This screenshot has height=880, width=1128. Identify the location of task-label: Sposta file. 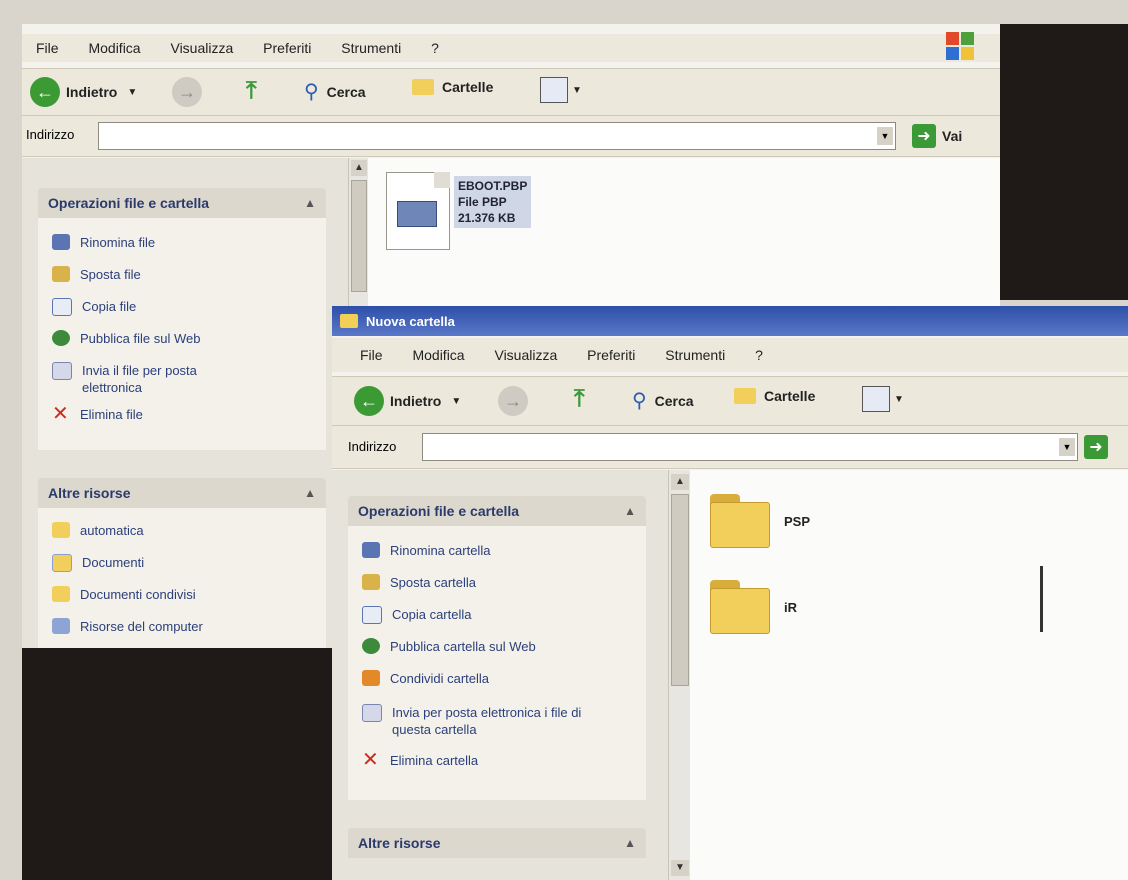
(110, 274).